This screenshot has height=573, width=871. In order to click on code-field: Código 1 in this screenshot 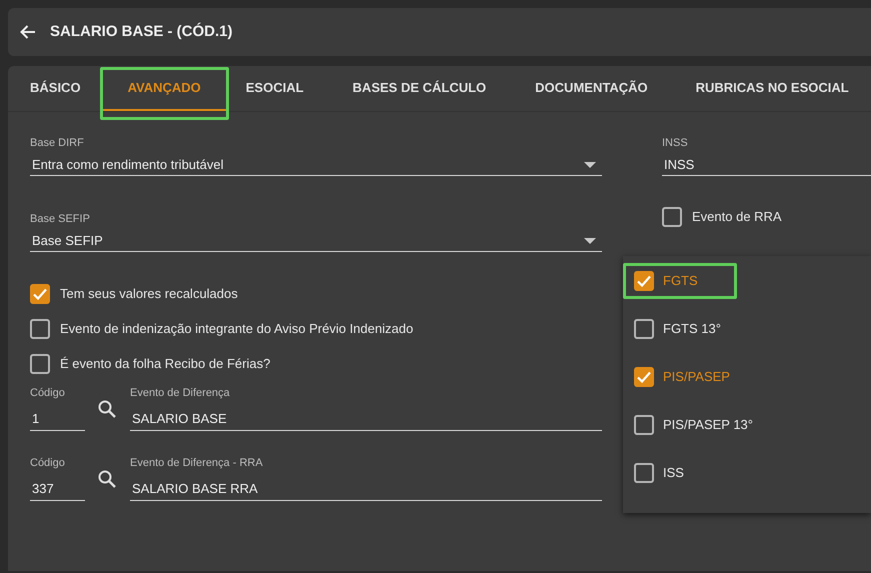, I will do `click(57, 408)`.